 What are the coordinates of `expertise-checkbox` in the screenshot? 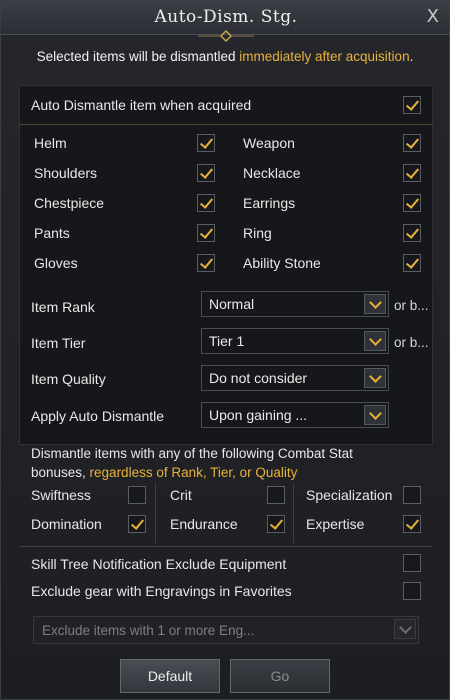 It's located at (412, 524).